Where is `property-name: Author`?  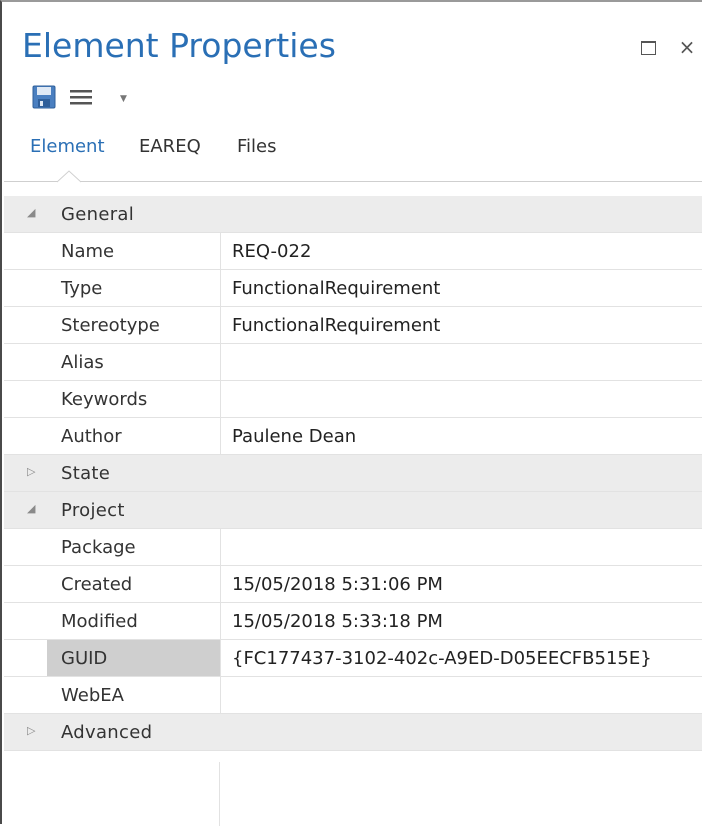
property-name: Author is located at coordinates (134, 436).